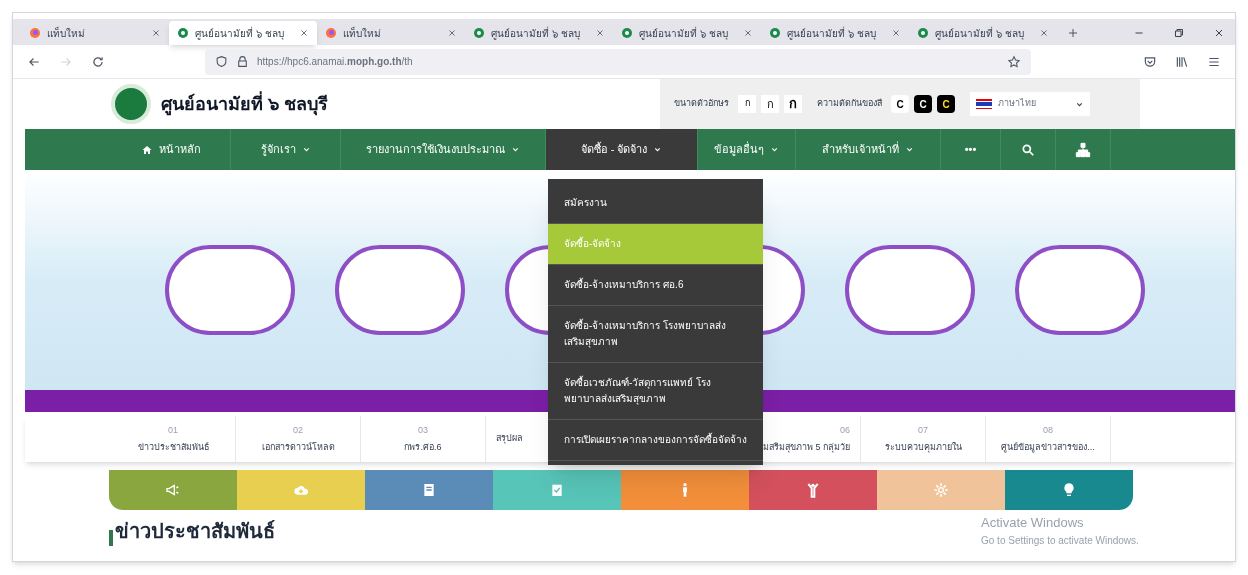 The image size is (1248, 575). What do you see at coordinates (849, 104) in the screenshot?
I see `contrast-label: ความตัดกันของสี` at bounding box center [849, 104].